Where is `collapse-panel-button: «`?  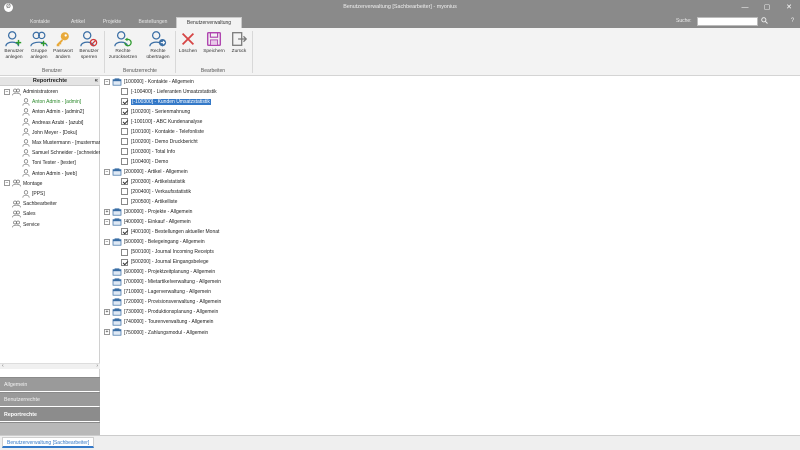
collapse-panel-button: « is located at coordinates (96, 81).